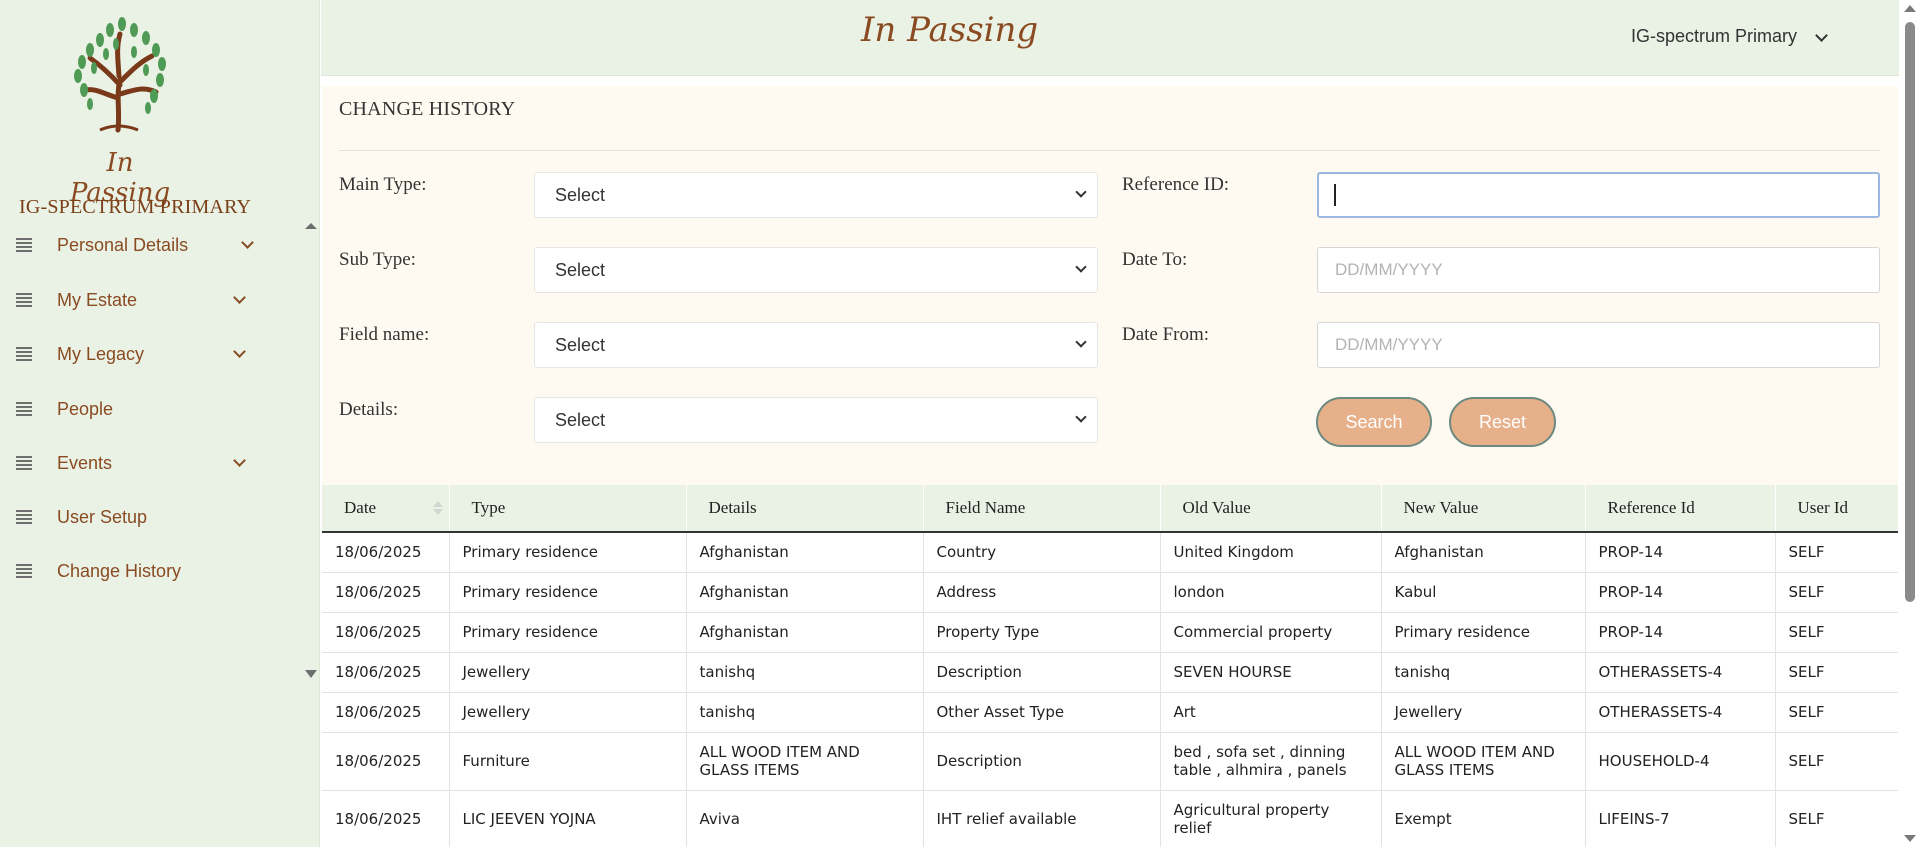 The image size is (1920, 847). Describe the element at coordinates (568, 761) in the screenshot. I see `cell-type: Furniture` at that location.